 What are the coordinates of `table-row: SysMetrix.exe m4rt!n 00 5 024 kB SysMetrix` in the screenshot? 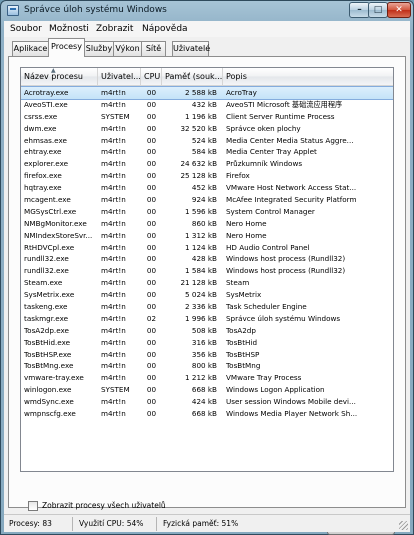 It's located at (207, 295).